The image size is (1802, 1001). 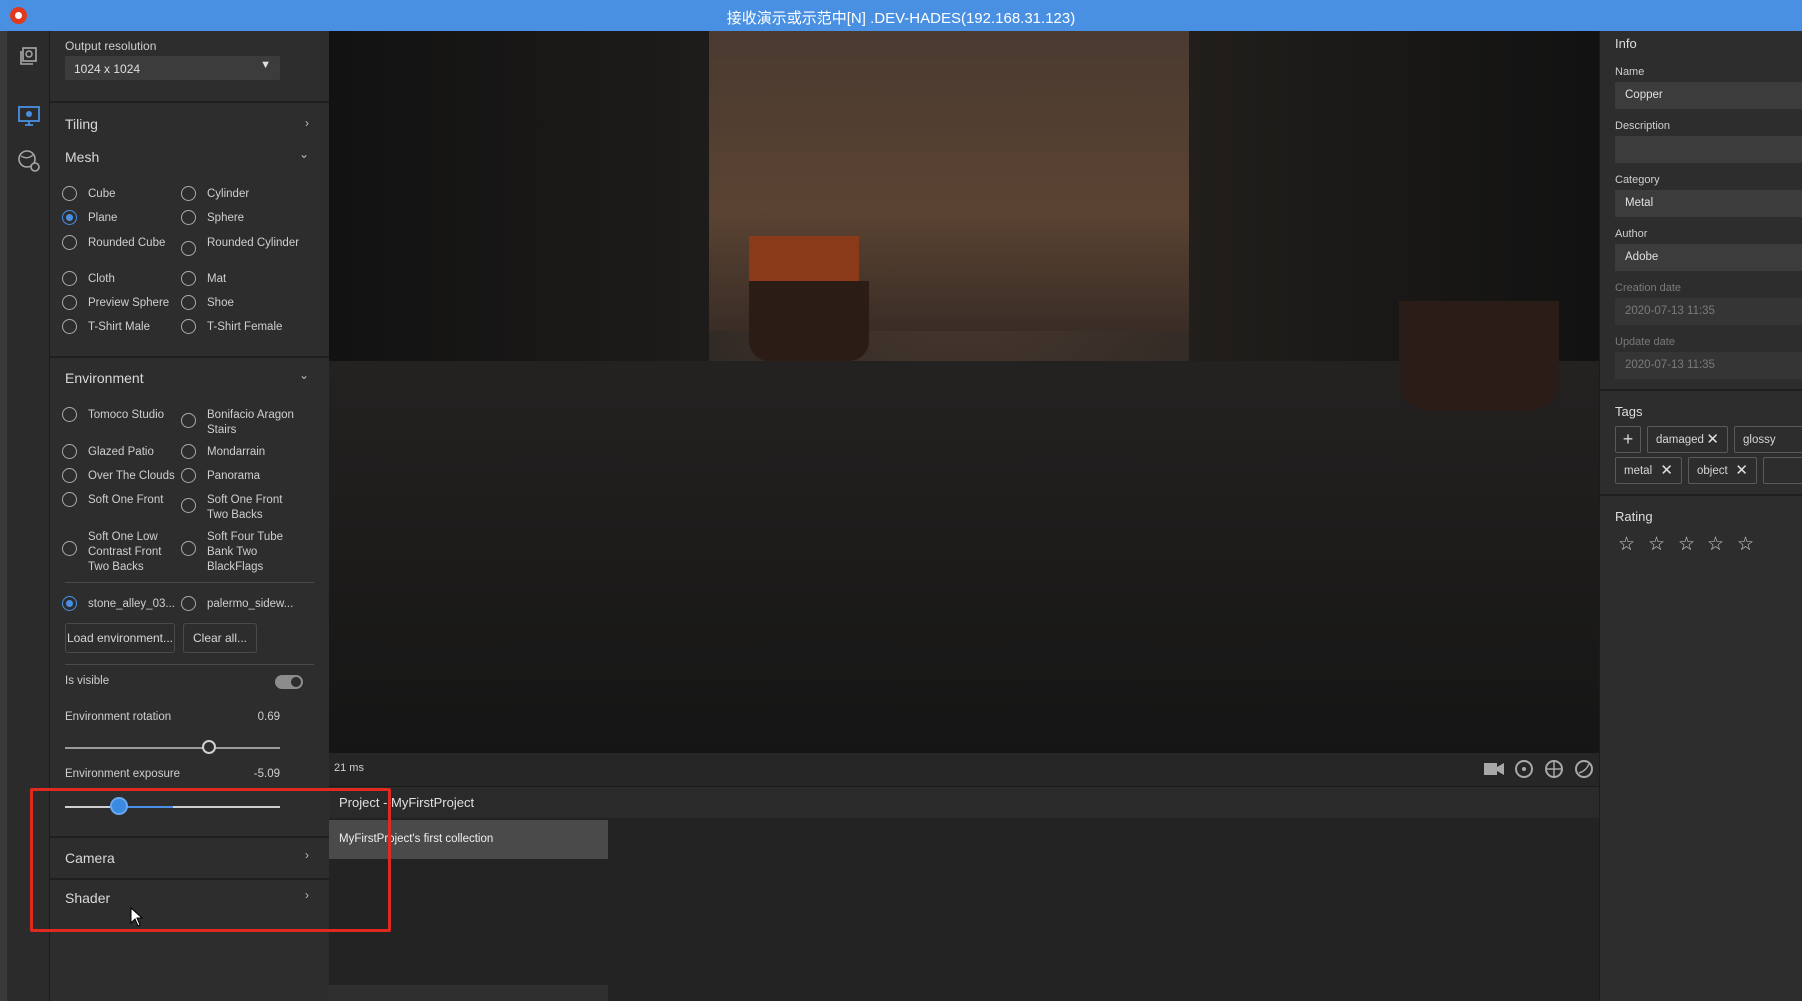 I want to click on name-field: Copper, so click(x=1708, y=95).